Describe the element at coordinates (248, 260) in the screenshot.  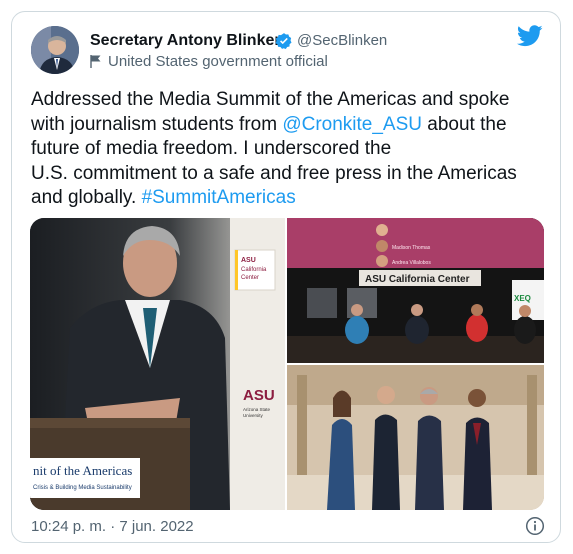
I see `sign-text: ASU` at that location.